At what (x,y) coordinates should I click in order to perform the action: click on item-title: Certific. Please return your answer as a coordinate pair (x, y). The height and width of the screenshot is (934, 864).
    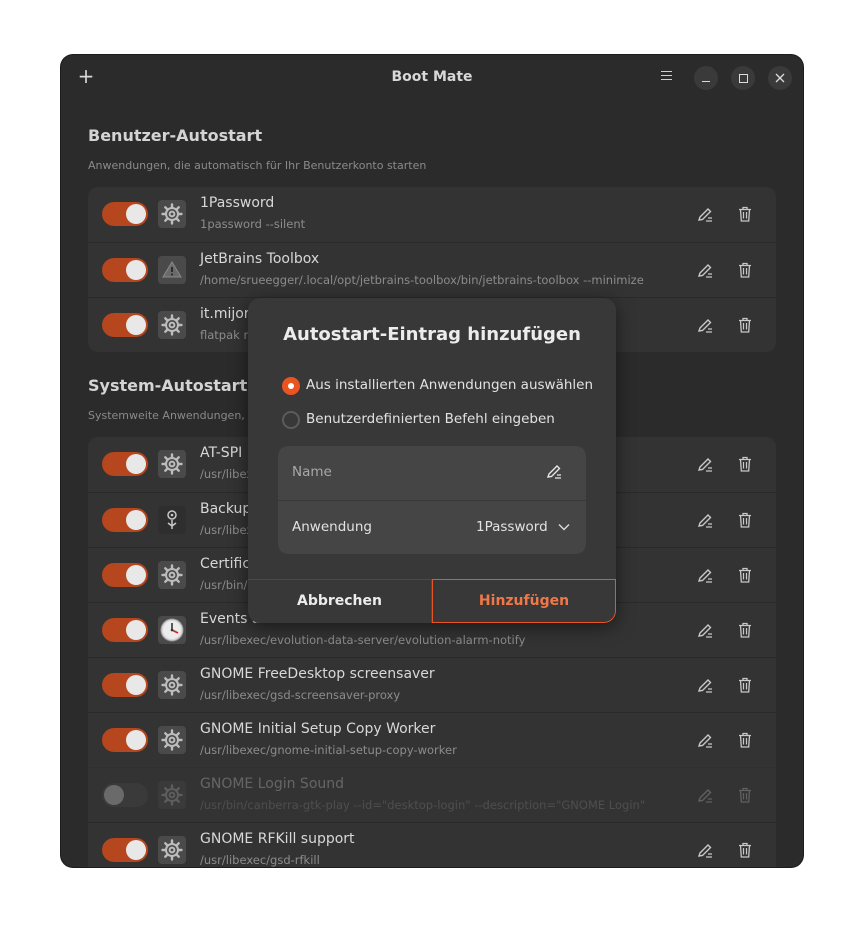
    Looking at the image, I should click on (225, 564).